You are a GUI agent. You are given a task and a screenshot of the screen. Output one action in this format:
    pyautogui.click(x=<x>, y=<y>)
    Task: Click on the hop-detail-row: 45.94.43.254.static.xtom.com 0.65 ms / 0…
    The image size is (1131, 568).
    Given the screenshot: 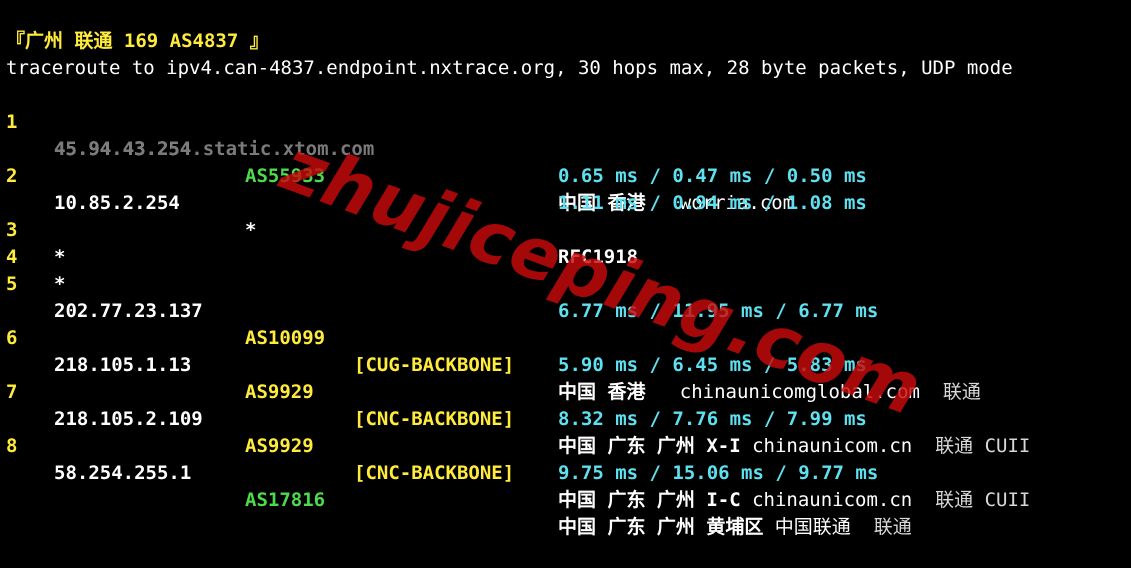 What is the action you would take?
    pyautogui.click(x=566, y=148)
    